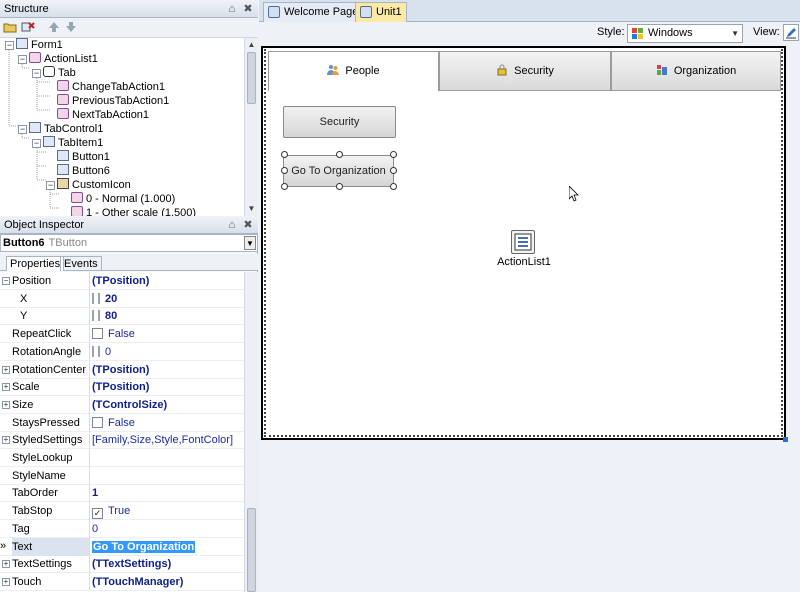 Image resolution: width=800 pixels, height=592 pixels. Describe the element at coordinates (104, 316) in the screenshot. I see `property-value: 80` at that location.